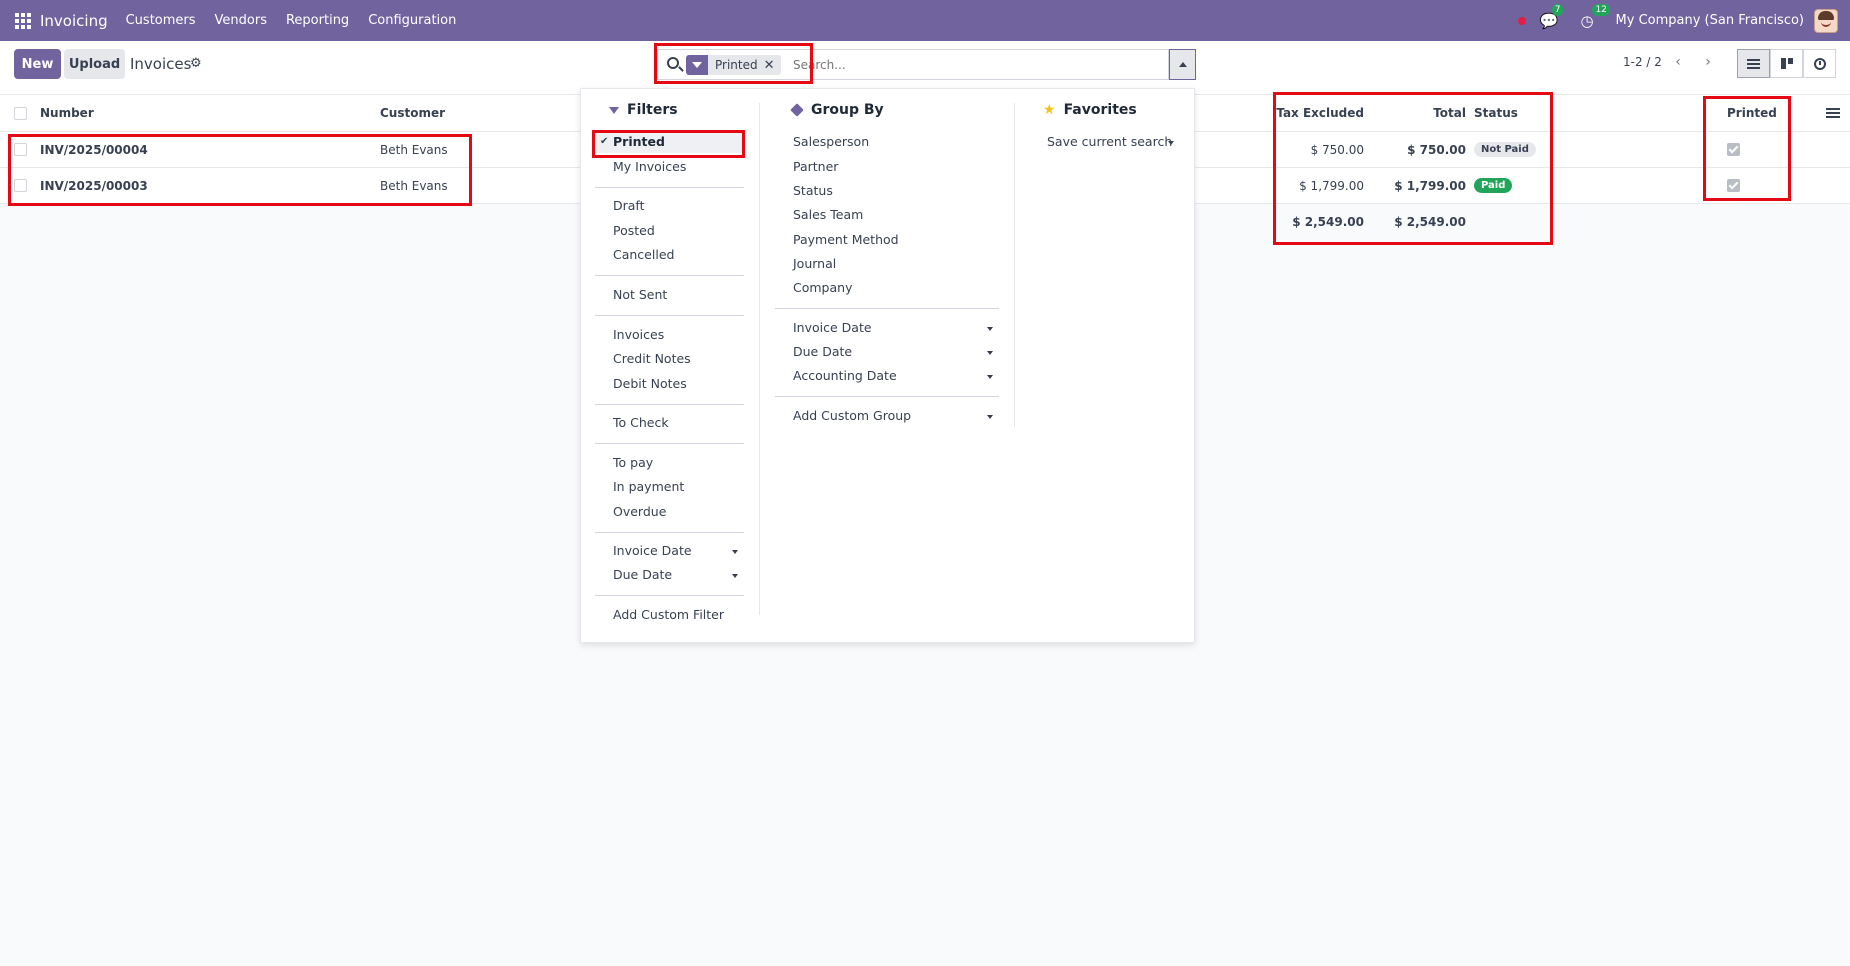 The width and height of the screenshot is (1850, 966). Describe the element at coordinates (67, 113) in the screenshot. I see `column-header-number: Number` at that location.